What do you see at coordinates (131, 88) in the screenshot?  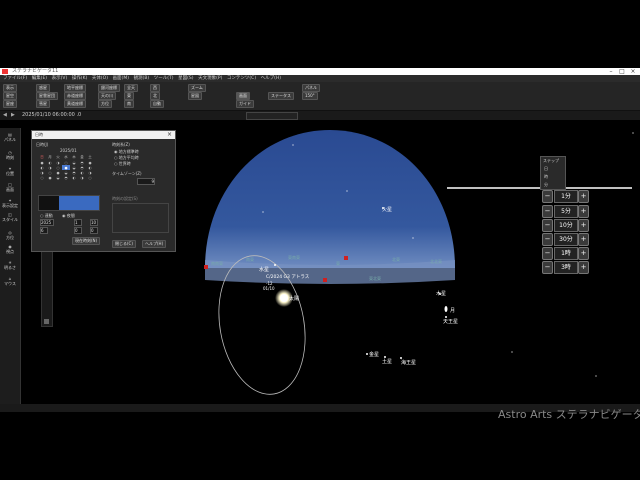 I see `ribbon-button: 全天` at bounding box center [131, 88].